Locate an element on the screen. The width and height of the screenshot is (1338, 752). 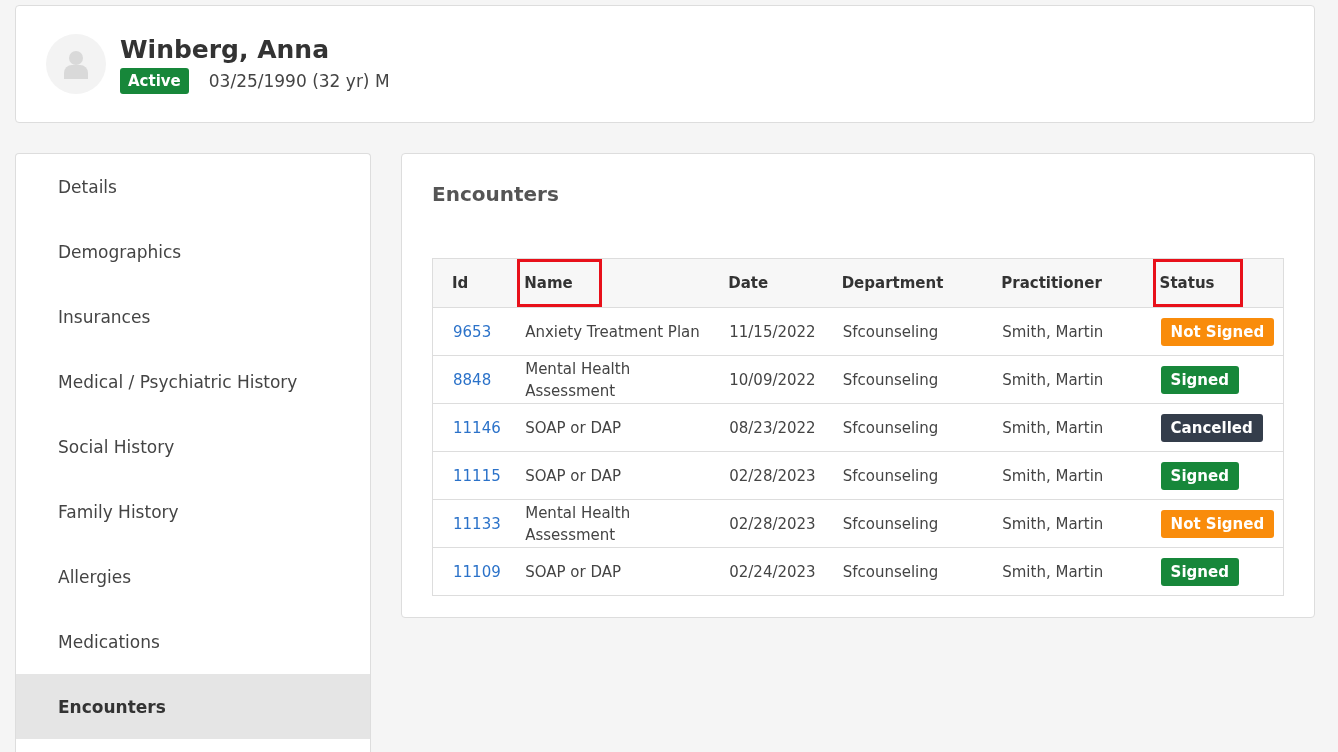
table-cell: 08/23/2022 is located at coordinates (772, 427).